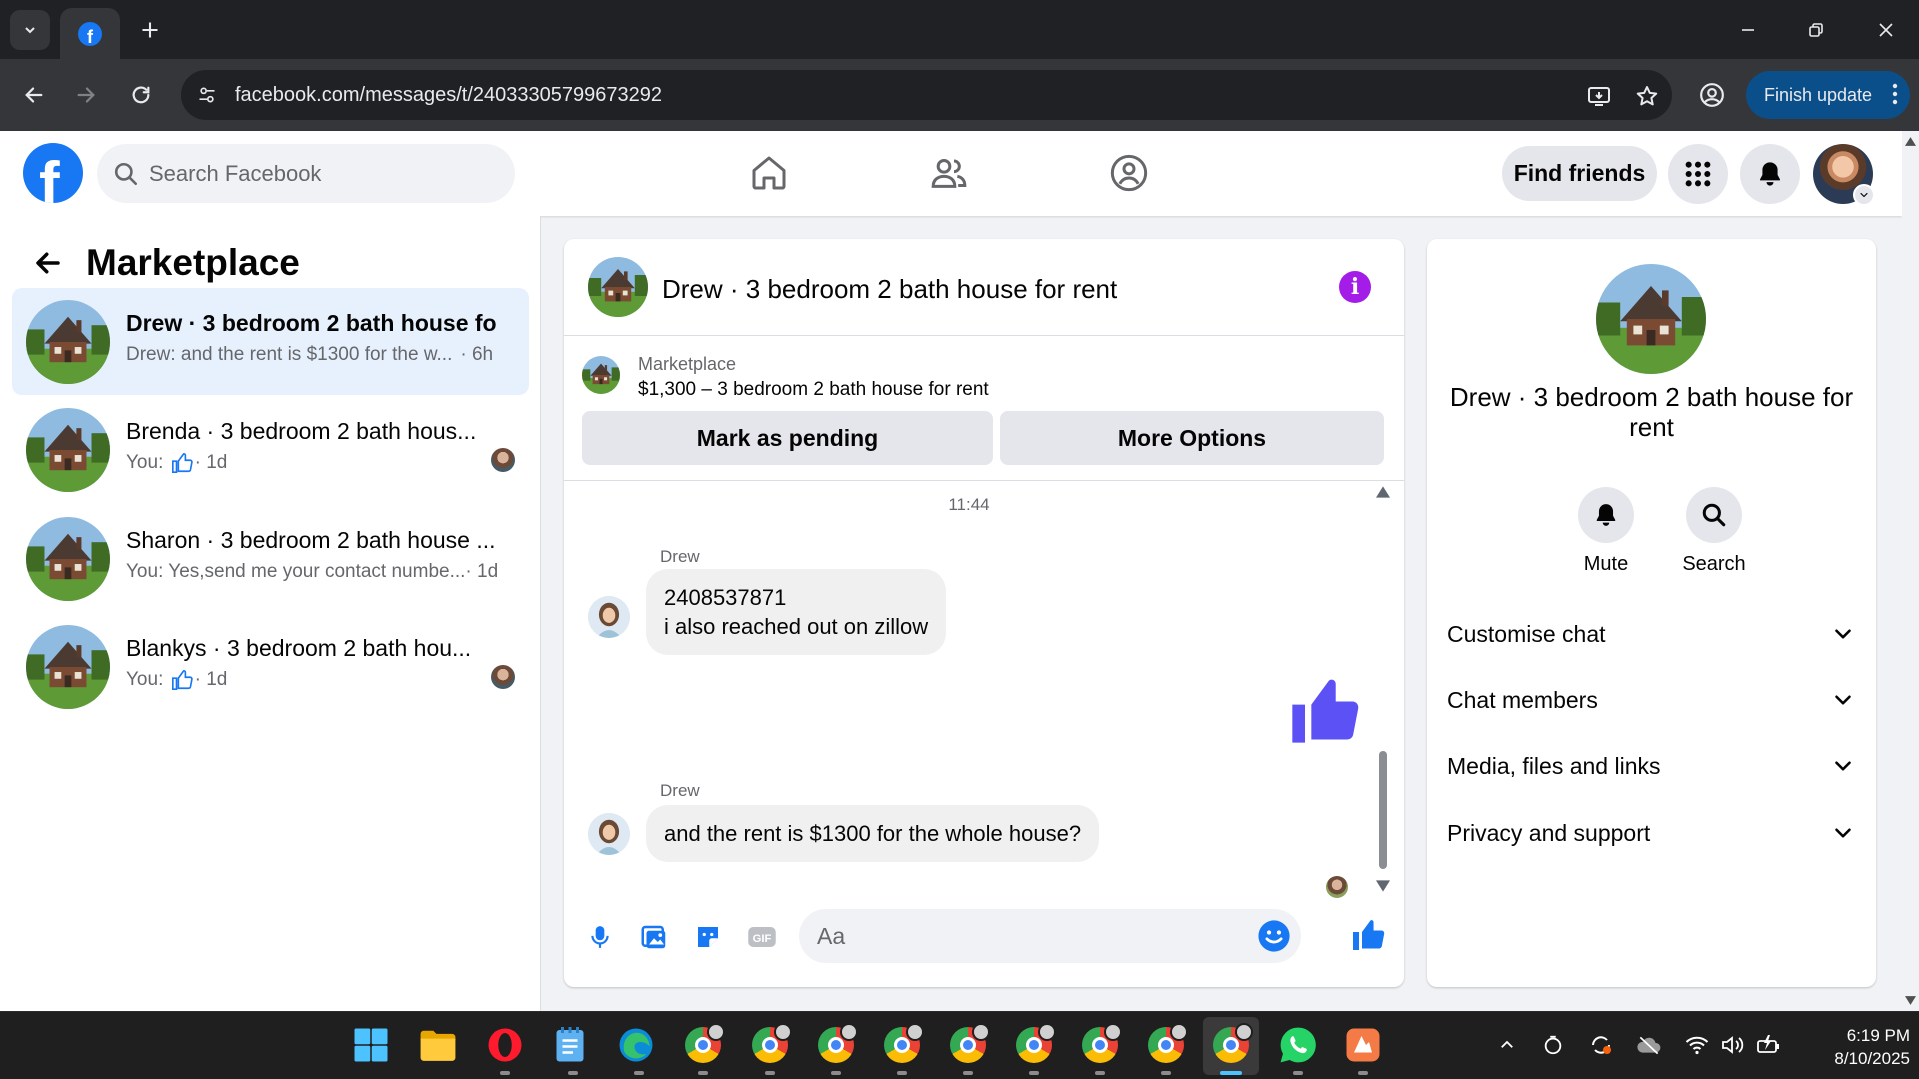 The height and width of the screenshot is (1079, 1919). I want to click on start-button, so click(371, 1045).